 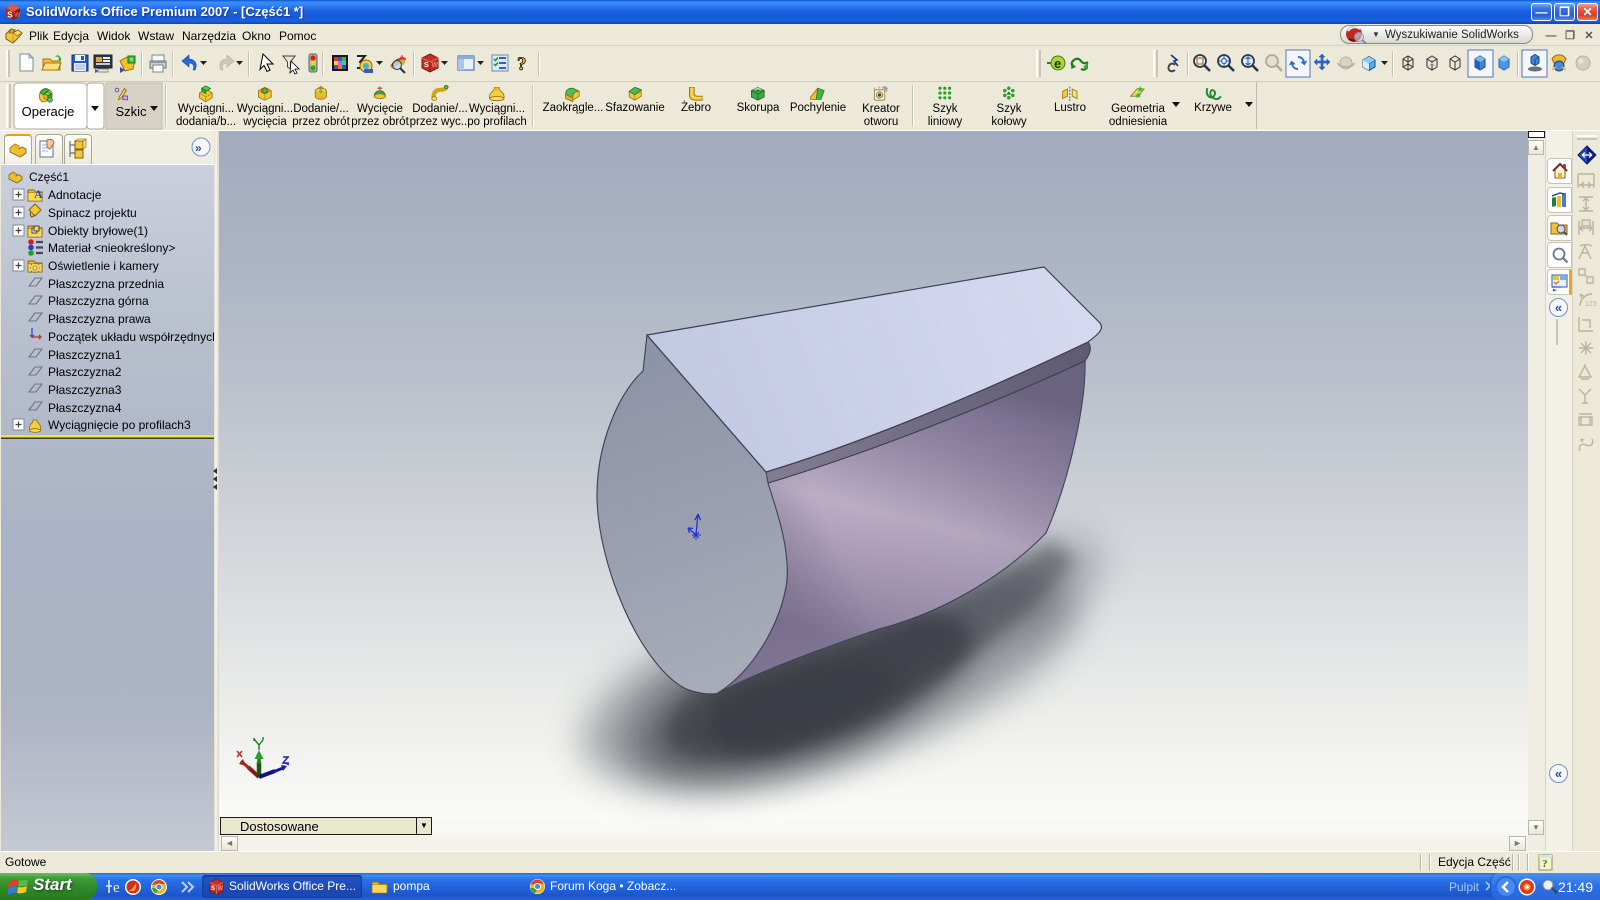 I want to click on svg-text: A, so click(x=38, y=194).